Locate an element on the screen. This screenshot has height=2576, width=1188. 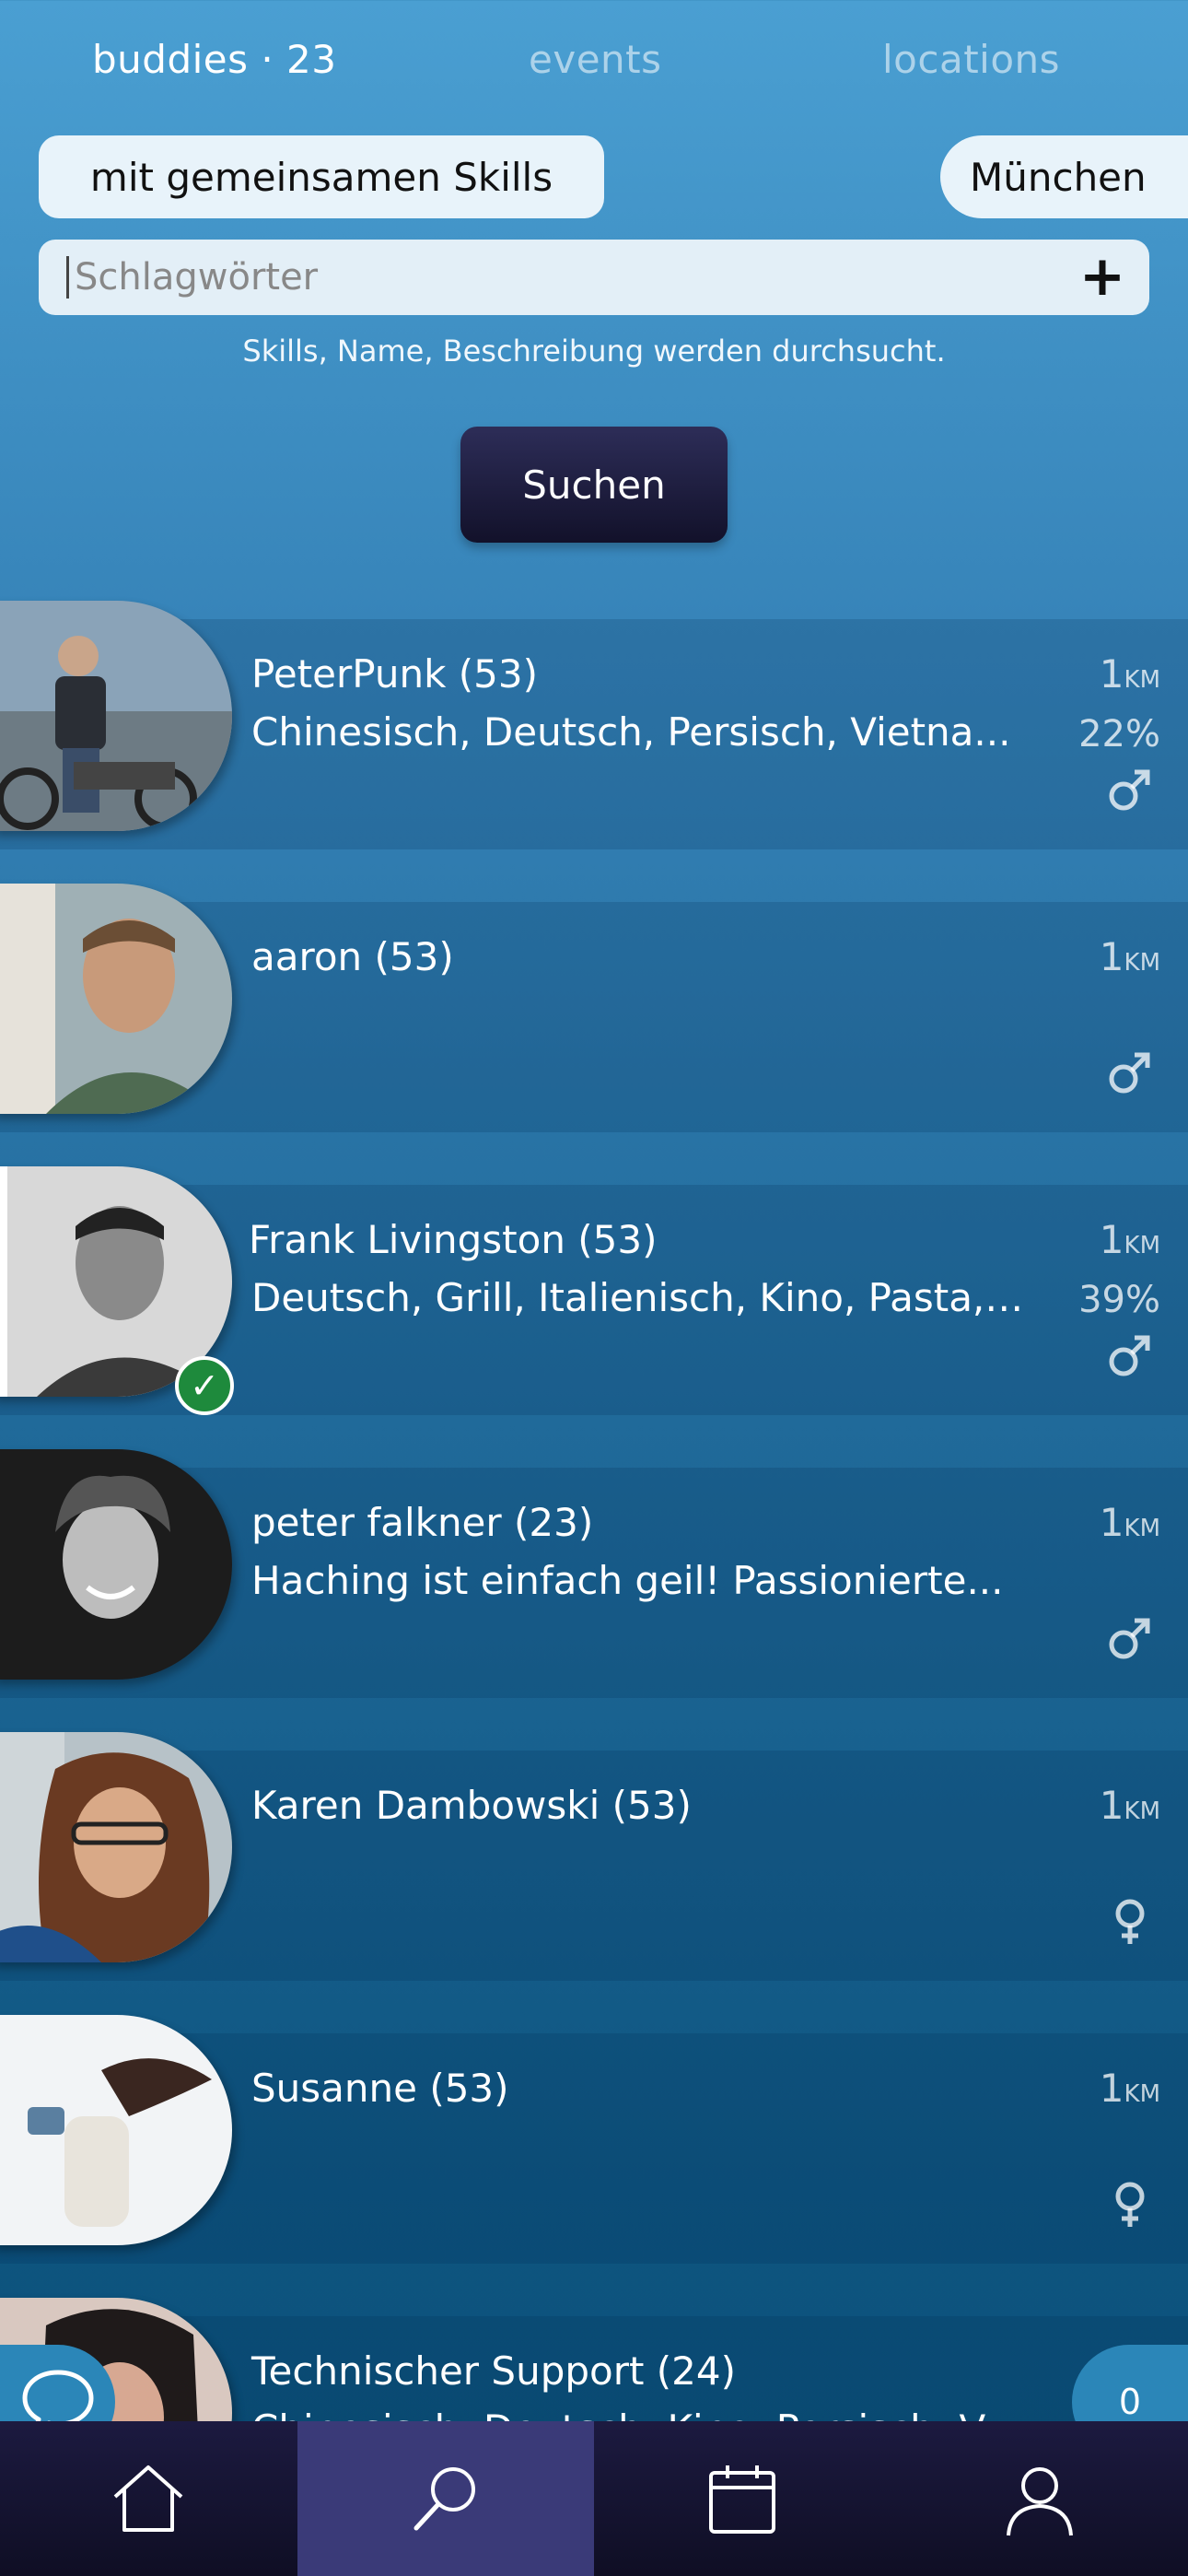
keyword-search-field: + is located at coordinates (594, 277).